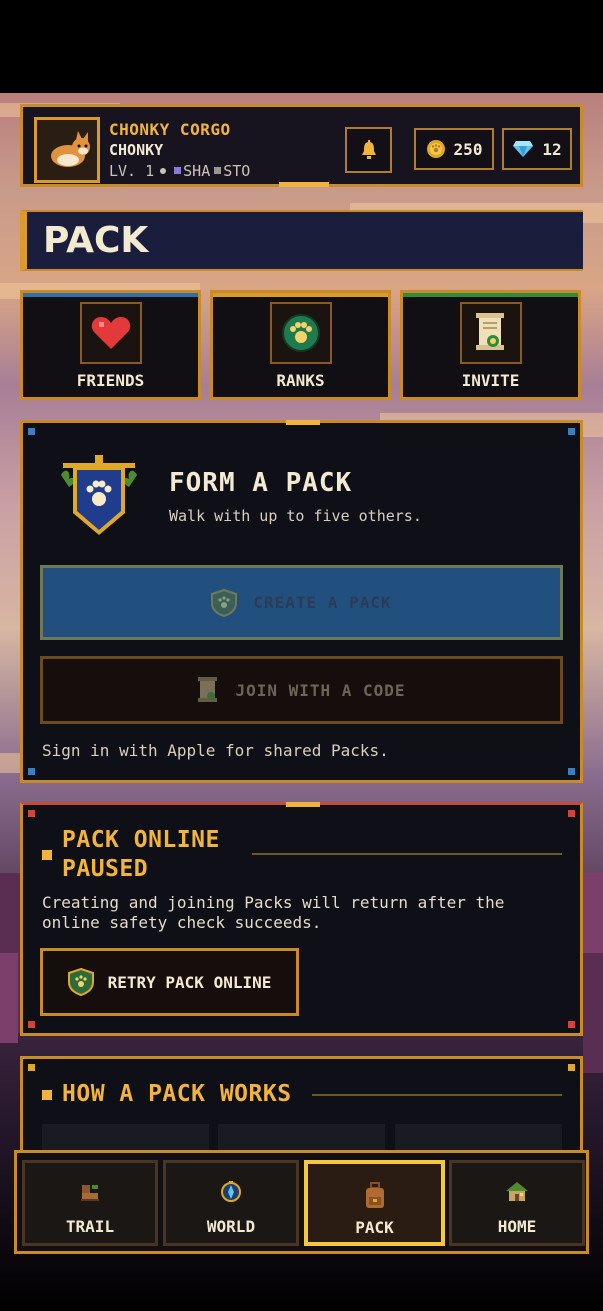 The width and height of the screenshot is (603, 1311). Describe the element at coordinates (231, 1203) in the screenshot. I see `tab-world: WORLD` at that location.